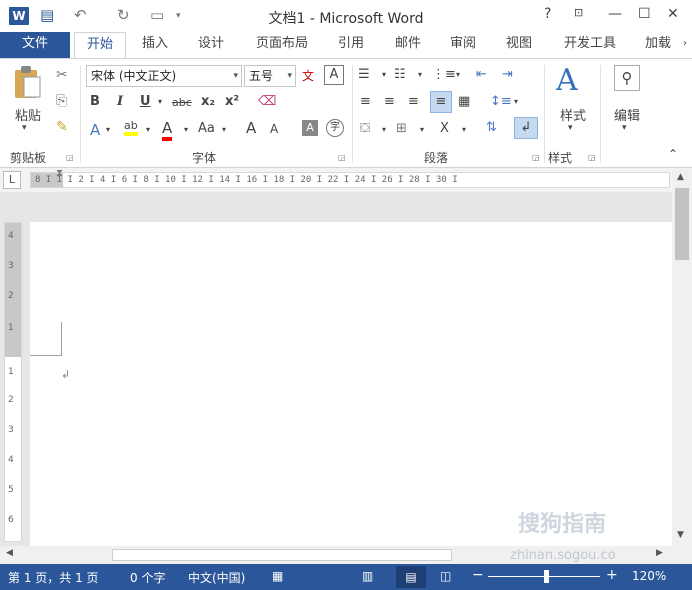 The height and width of the screenshot is (590, 692). Describe the element at coordinates (547, 14) in the screenshot. I see `help-button: ?` at that location.